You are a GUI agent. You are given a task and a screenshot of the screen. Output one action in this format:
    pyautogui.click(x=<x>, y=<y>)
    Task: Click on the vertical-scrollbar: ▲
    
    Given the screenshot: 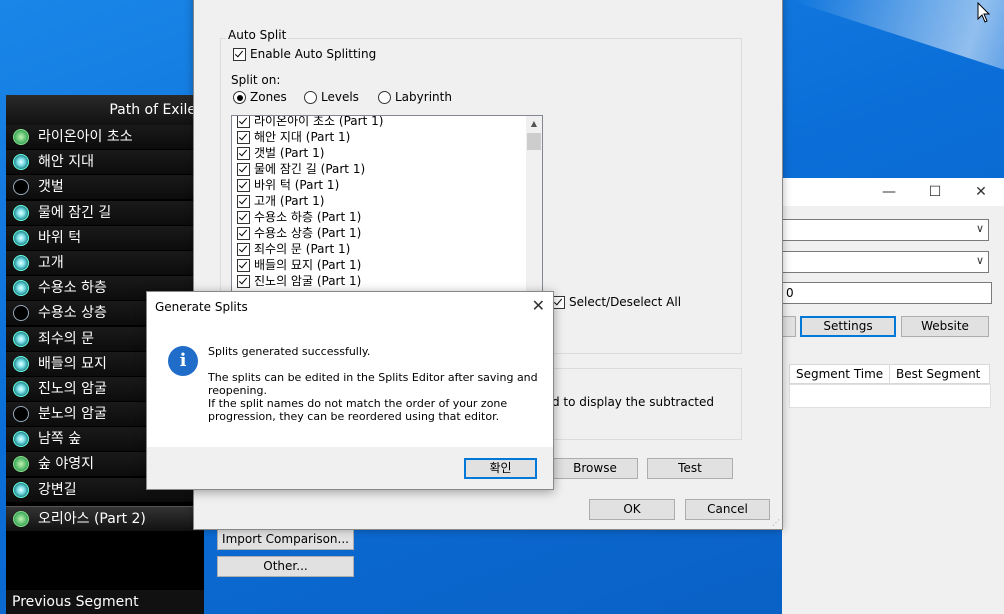 What is the action you would take?
    pyautogui.click(x=534, y=203)
    